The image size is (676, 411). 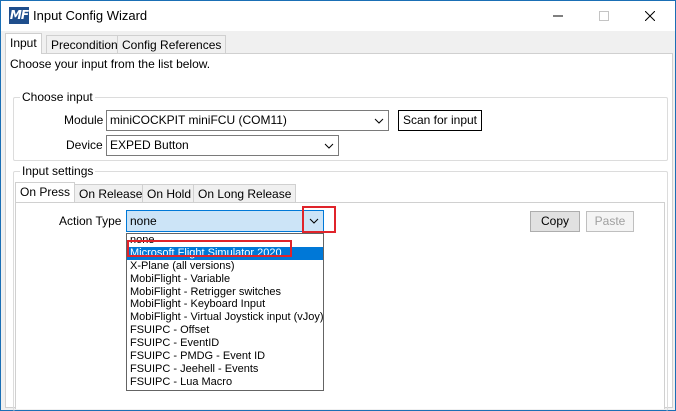 What do you see at coordinates (245, 193) in the screenshot?
I see `subtab-on-long-release: On Long Release` at bounding box center [245, 193].